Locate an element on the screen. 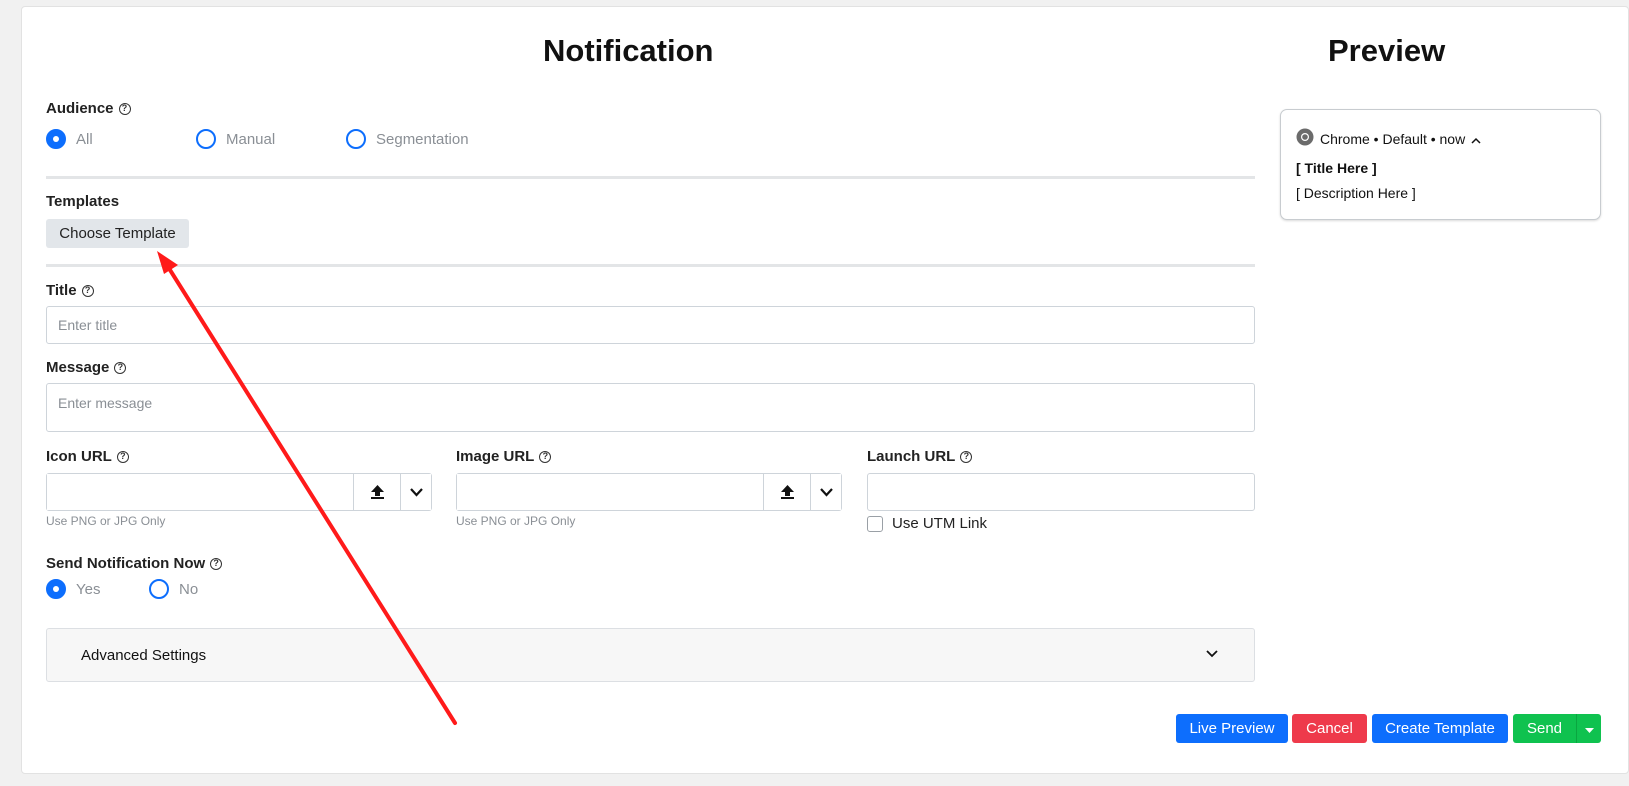 The width and height of the screenshot is (1629, 786). launch-url-input is located at coordinates (1061, 492).